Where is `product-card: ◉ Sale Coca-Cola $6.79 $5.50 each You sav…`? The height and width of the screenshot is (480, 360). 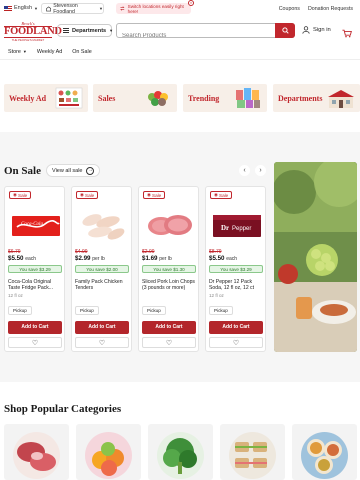 product-card: ◉ Sale Coca-Cola $6.79 $5.50 each You sav… is located at coordinates (34, 269).